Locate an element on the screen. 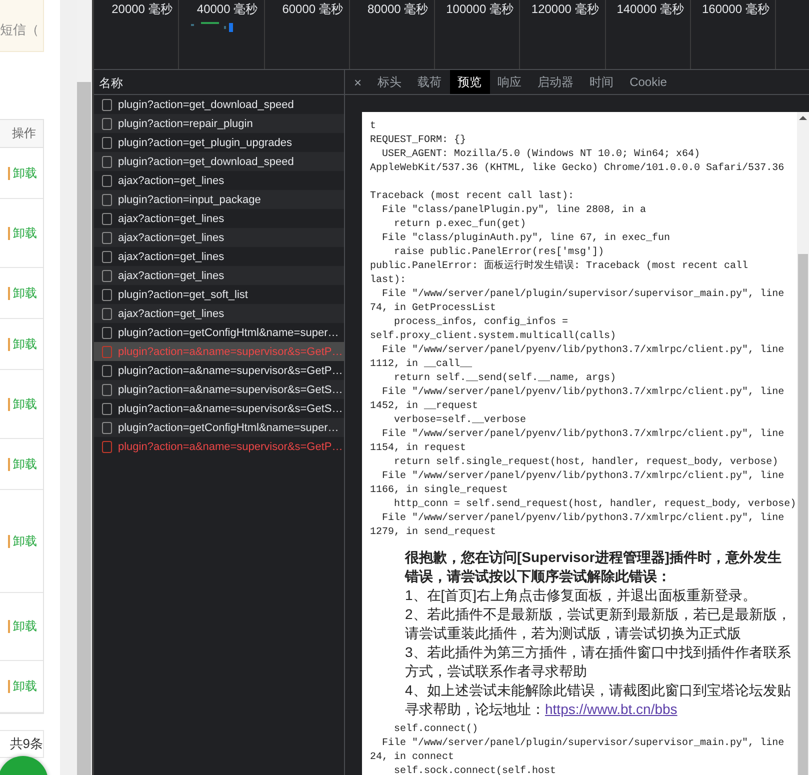 This screenshot has width=809, height=775. timeline-tick-label: 160000 毫秒 is located at coordinates (736, 9).